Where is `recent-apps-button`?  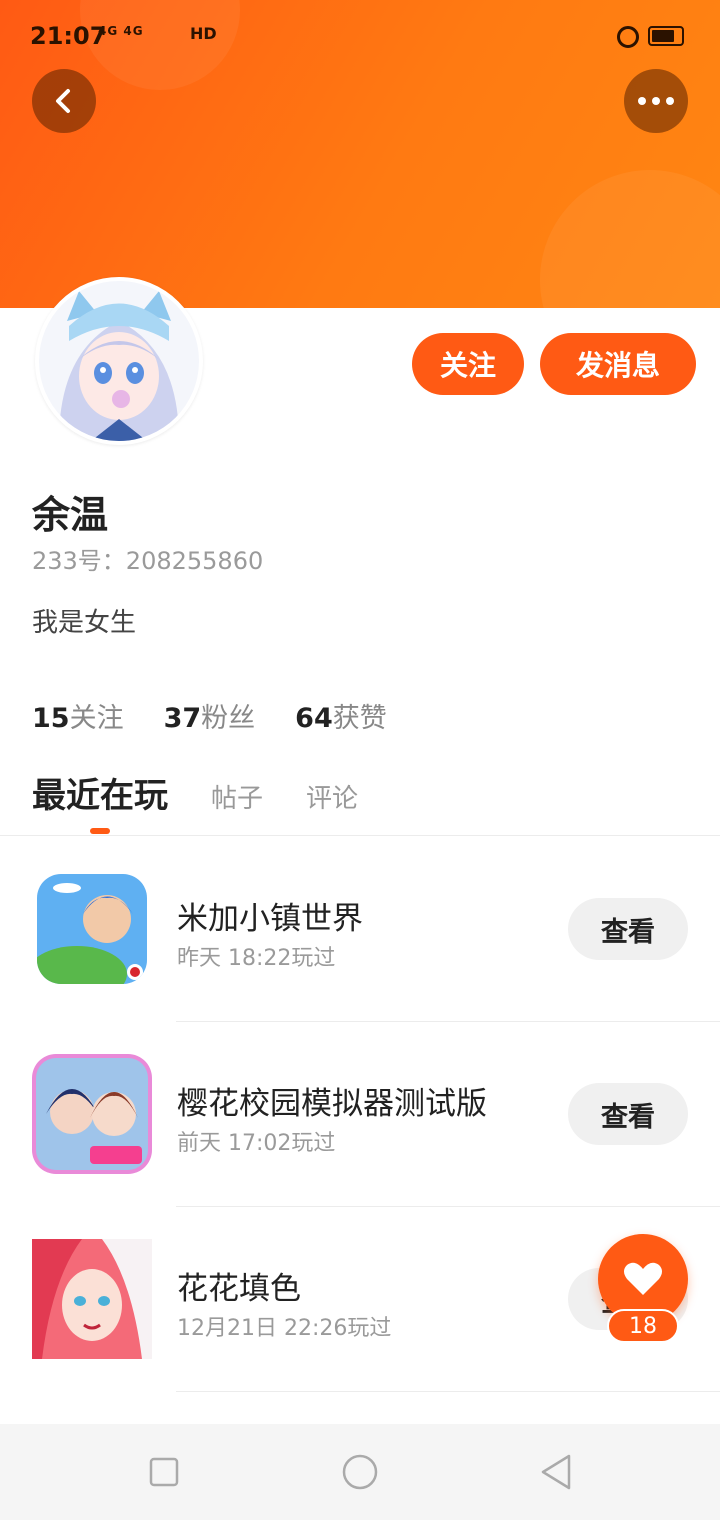 recent-apps-button is located at coordinates (164, 1472).